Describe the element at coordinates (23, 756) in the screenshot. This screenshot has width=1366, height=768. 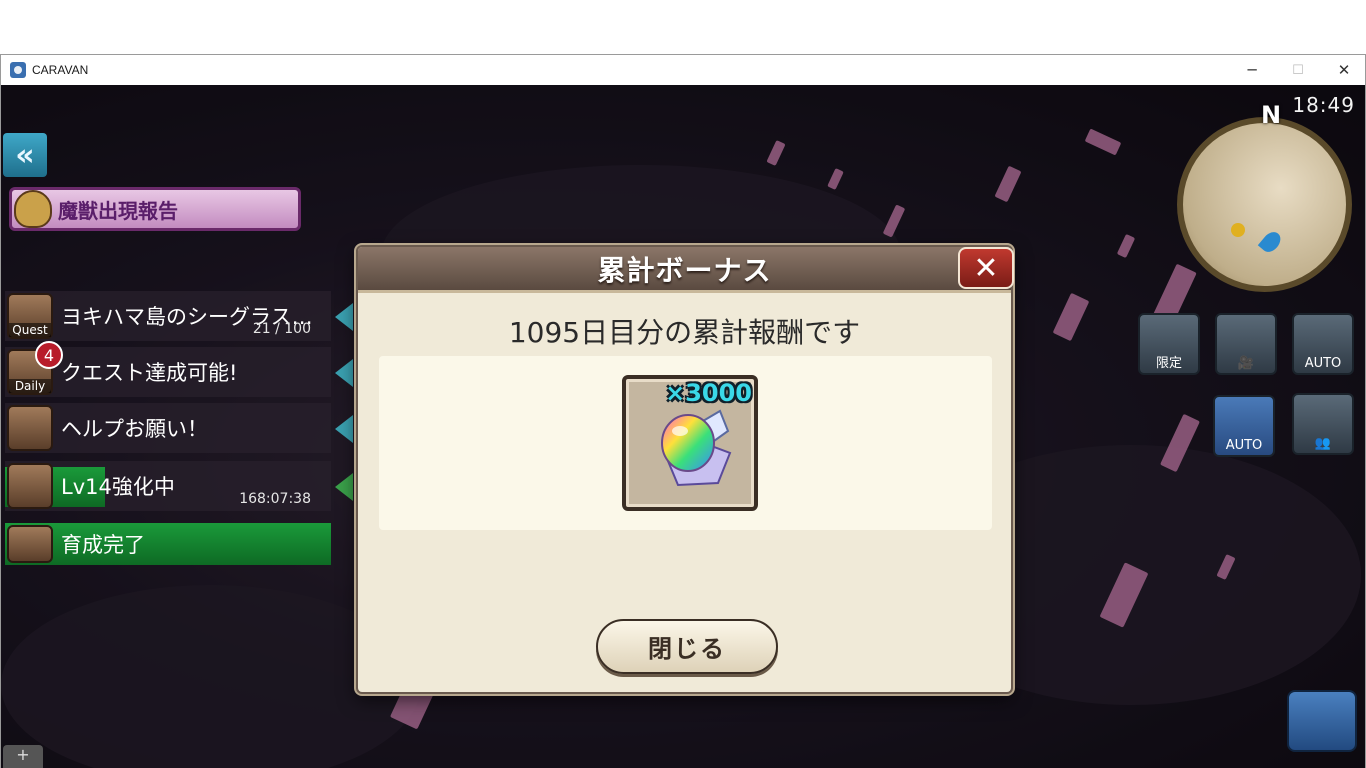
I see `add-button: +` at that location.